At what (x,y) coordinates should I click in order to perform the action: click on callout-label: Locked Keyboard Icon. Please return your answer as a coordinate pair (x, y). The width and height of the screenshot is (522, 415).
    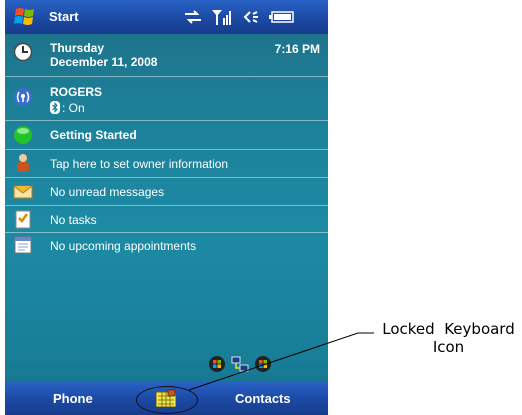
    Looking at the image, I should click on (448, 338).